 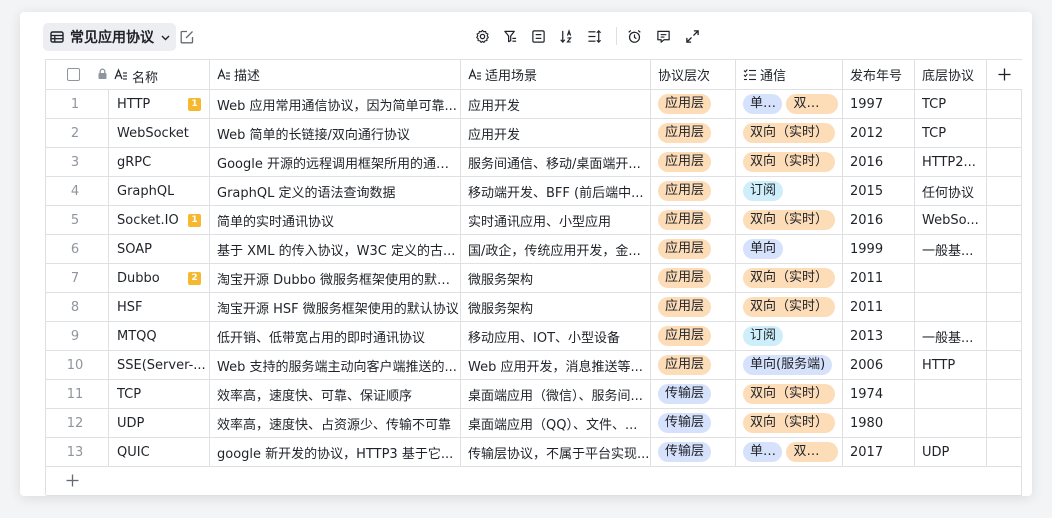 What do you see at coordinates (159, 104) in the screenshot?
I see `name-cell: HTTP 1` at bounding box center [159, 104].